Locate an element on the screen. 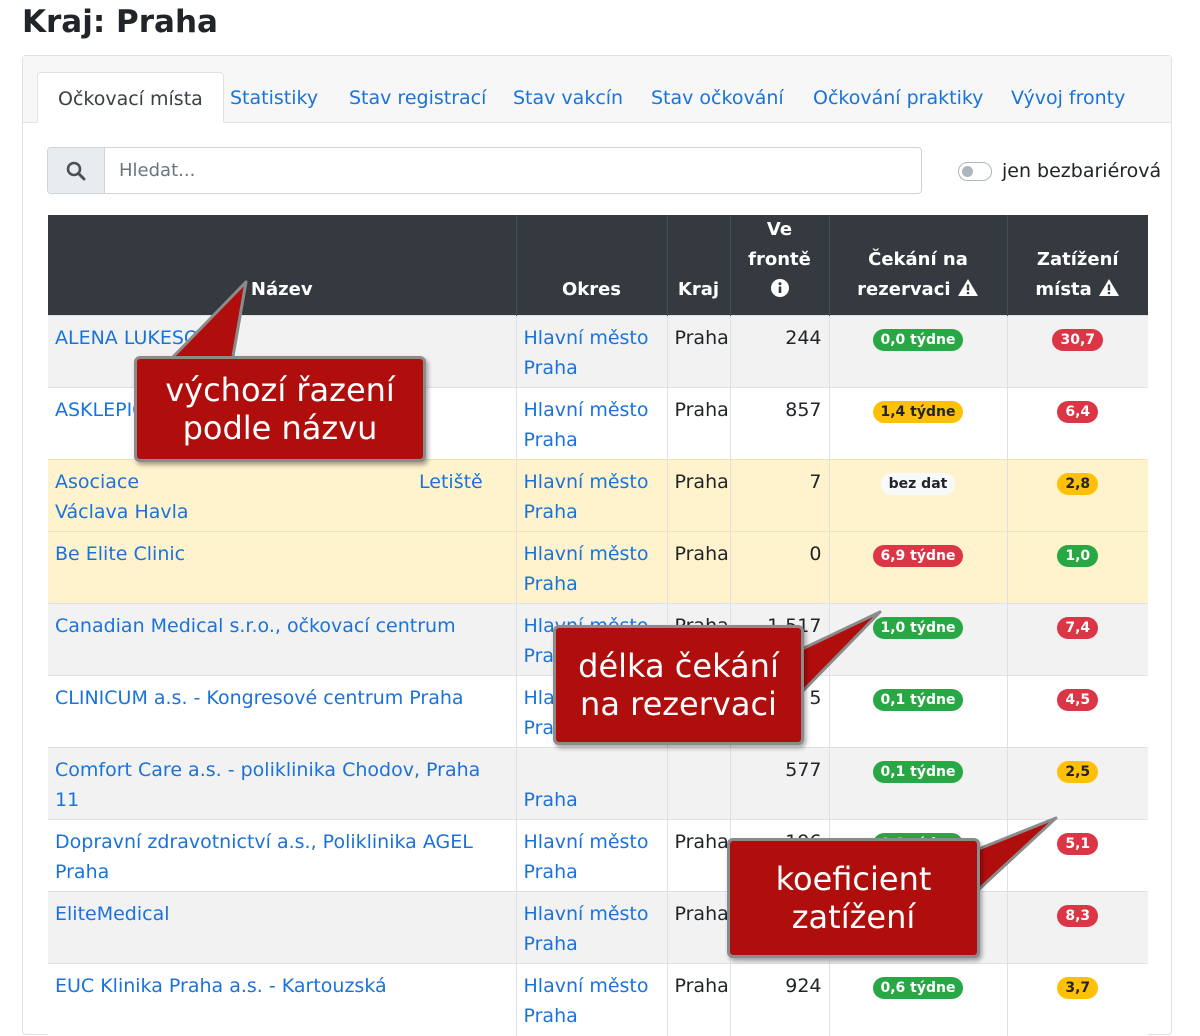 This screenshot has width=1200, height=1036. queue-cell: 7 is located at coordinates (780, 495).